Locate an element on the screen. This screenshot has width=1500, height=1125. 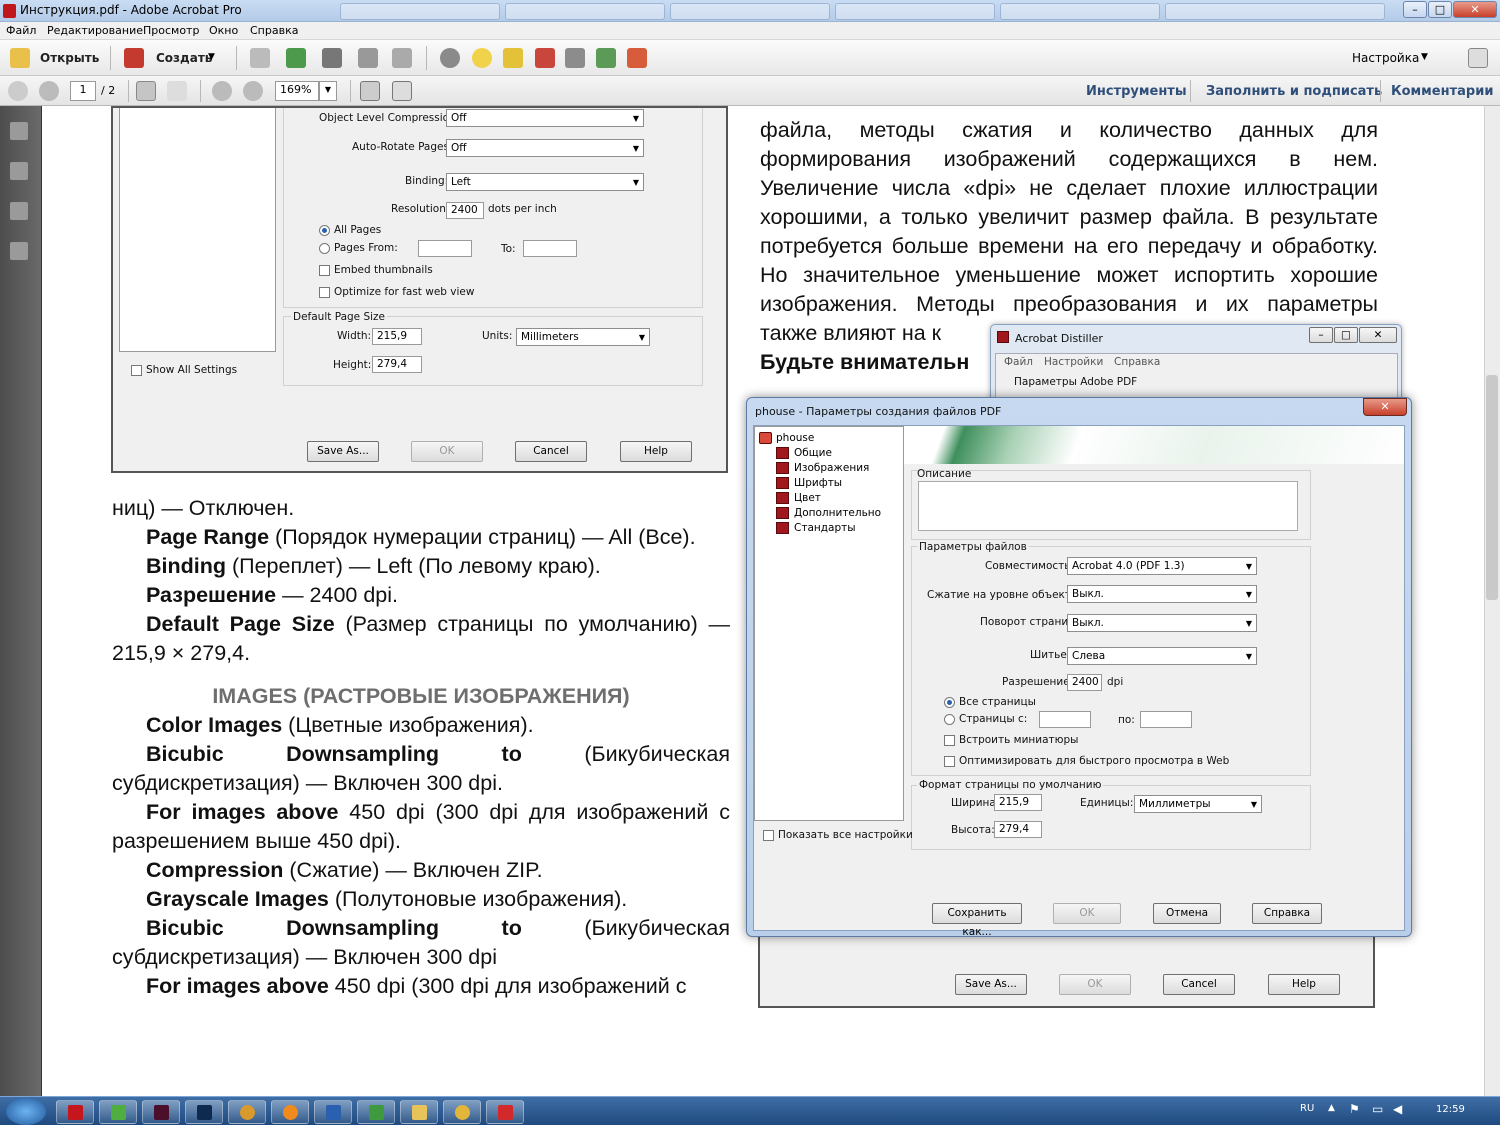
hand-tool-icon is located at coordinates (177, 91).